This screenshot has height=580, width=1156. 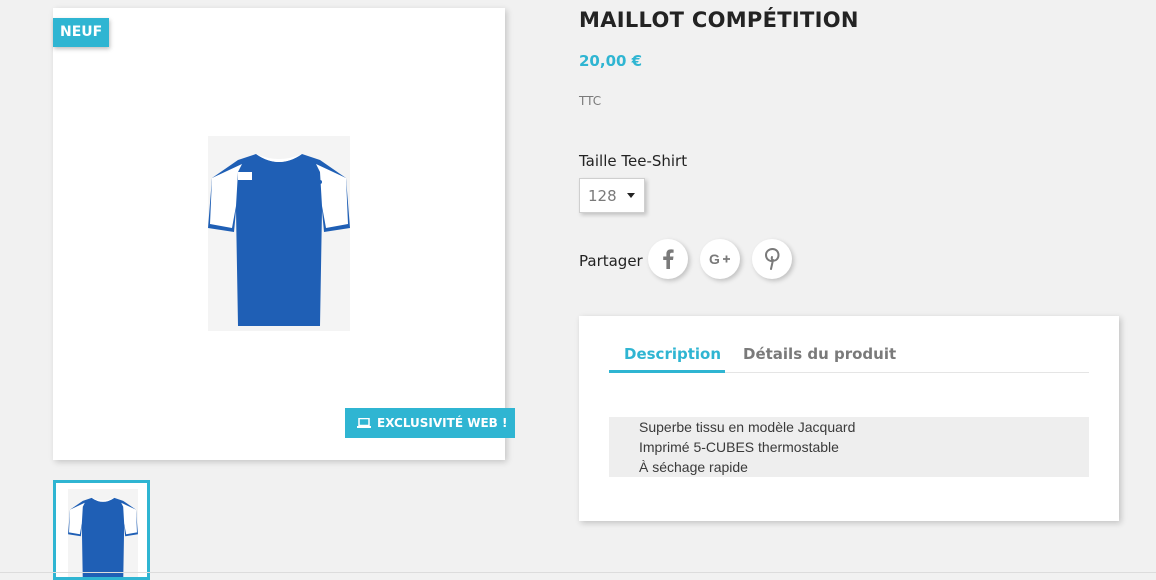 I want to click on description-line: Superbe tissu en modèle Jacquard, so click(x=747, y=427).